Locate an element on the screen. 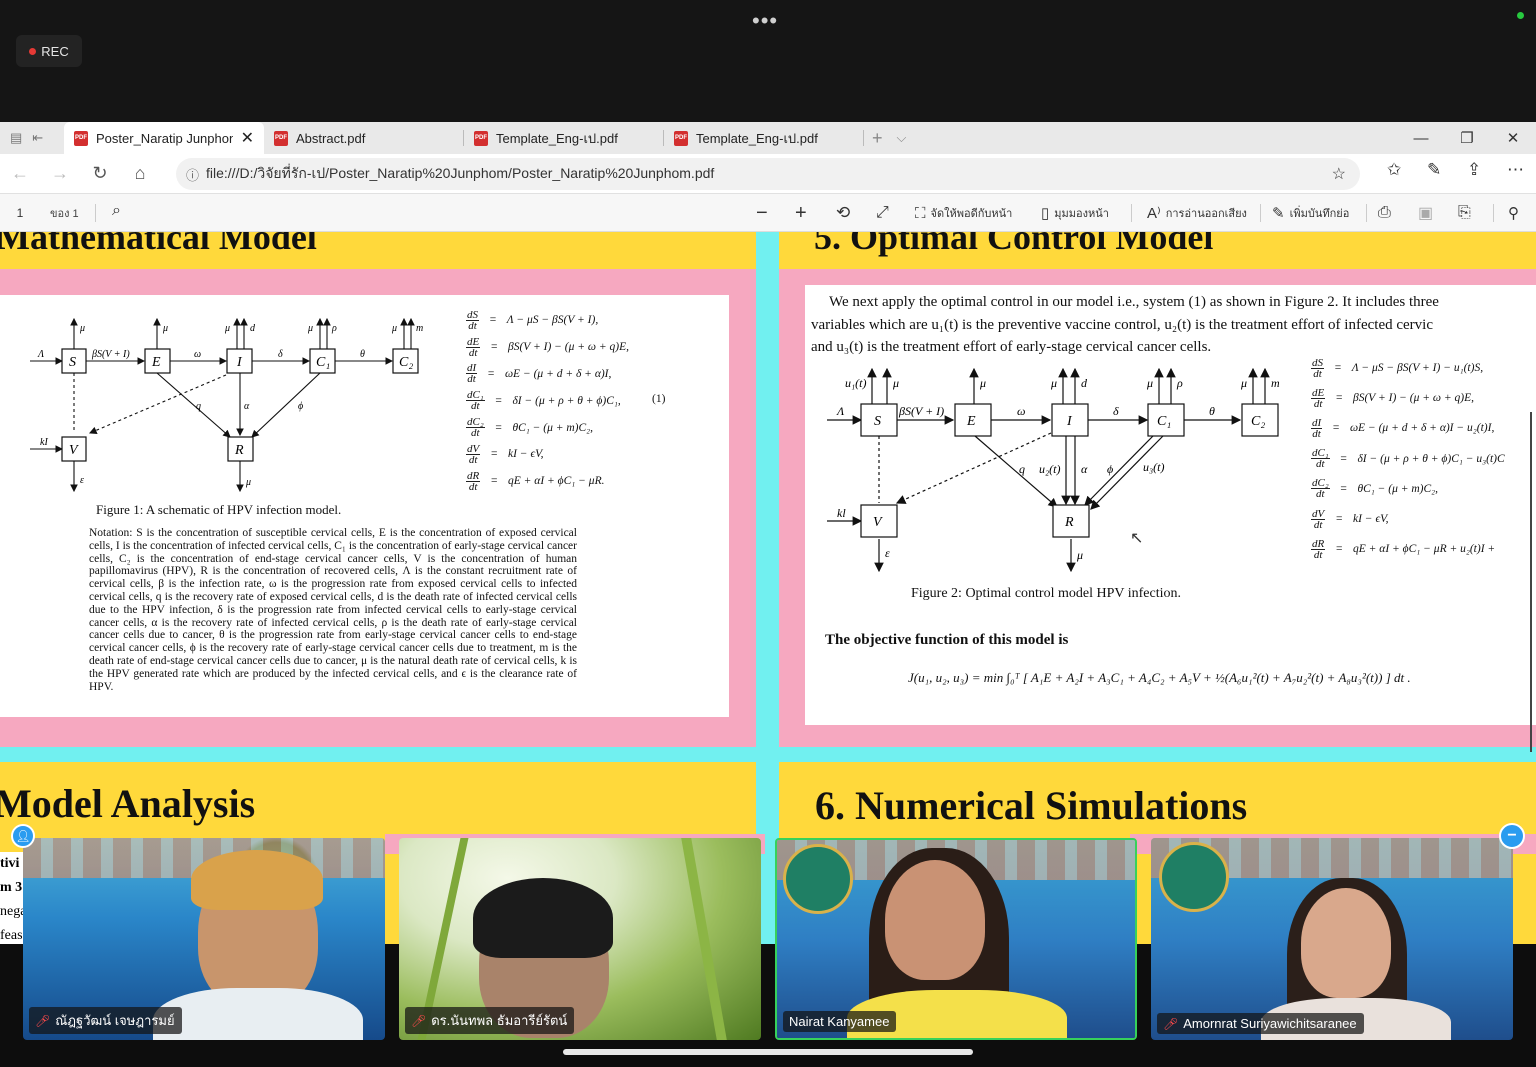 The width and height of the screenshot is (1536, 1067). page-view-button: ▯ มุมมองหน้า is located at coordinates (1075, 213).